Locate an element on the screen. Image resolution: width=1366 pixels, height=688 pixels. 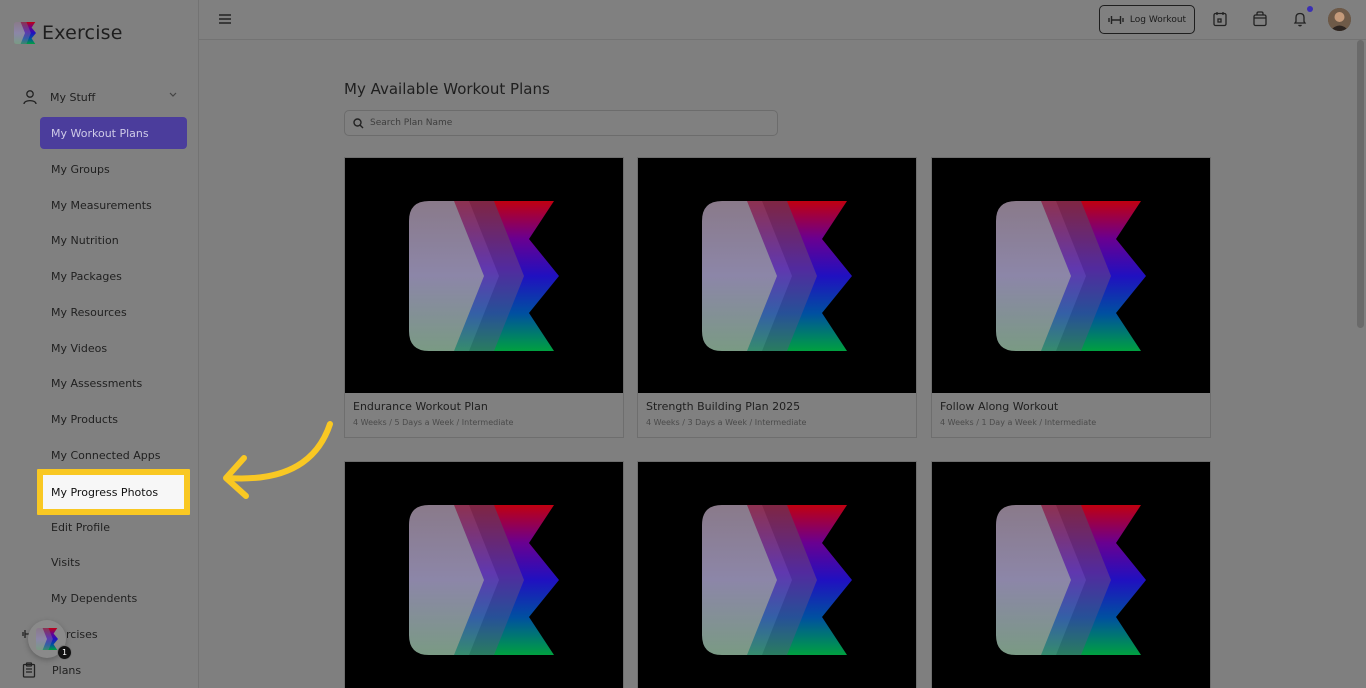
sidebar-item-edit-profile: Edit Profile is located at coordinates (113, 527).